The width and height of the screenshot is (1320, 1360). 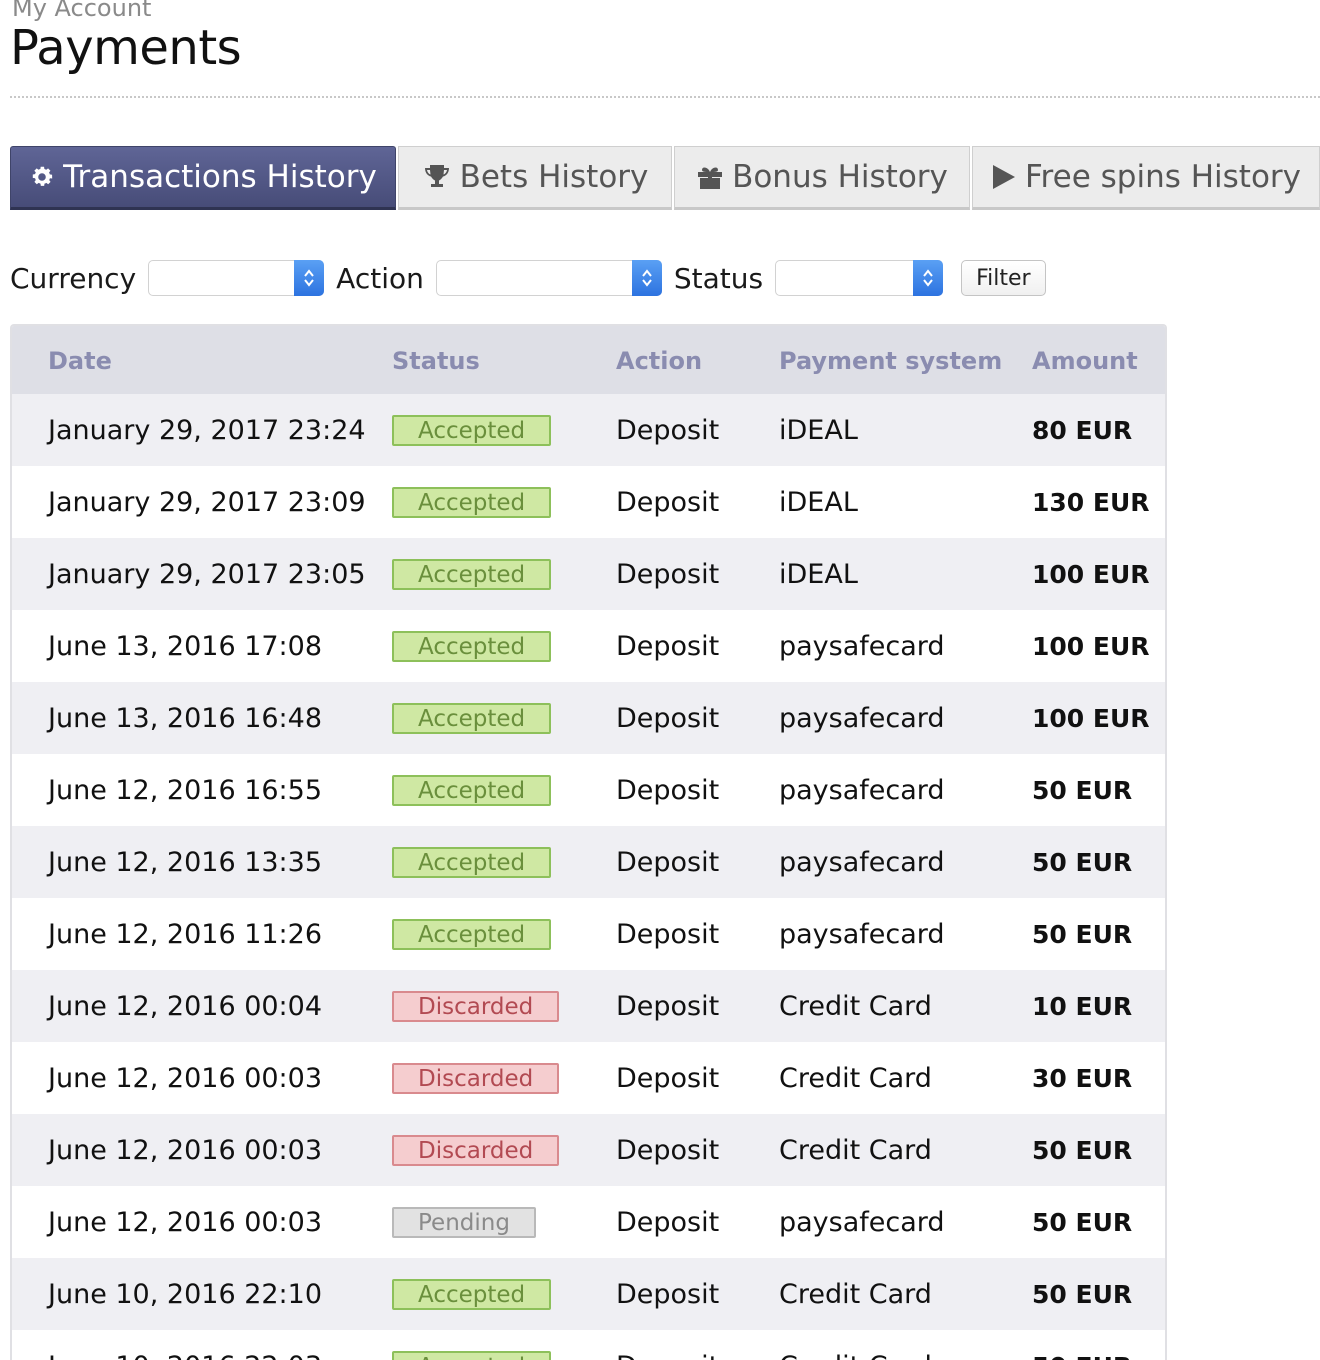 I want to click on column-header-action: Action, so click(x=697, y=360).